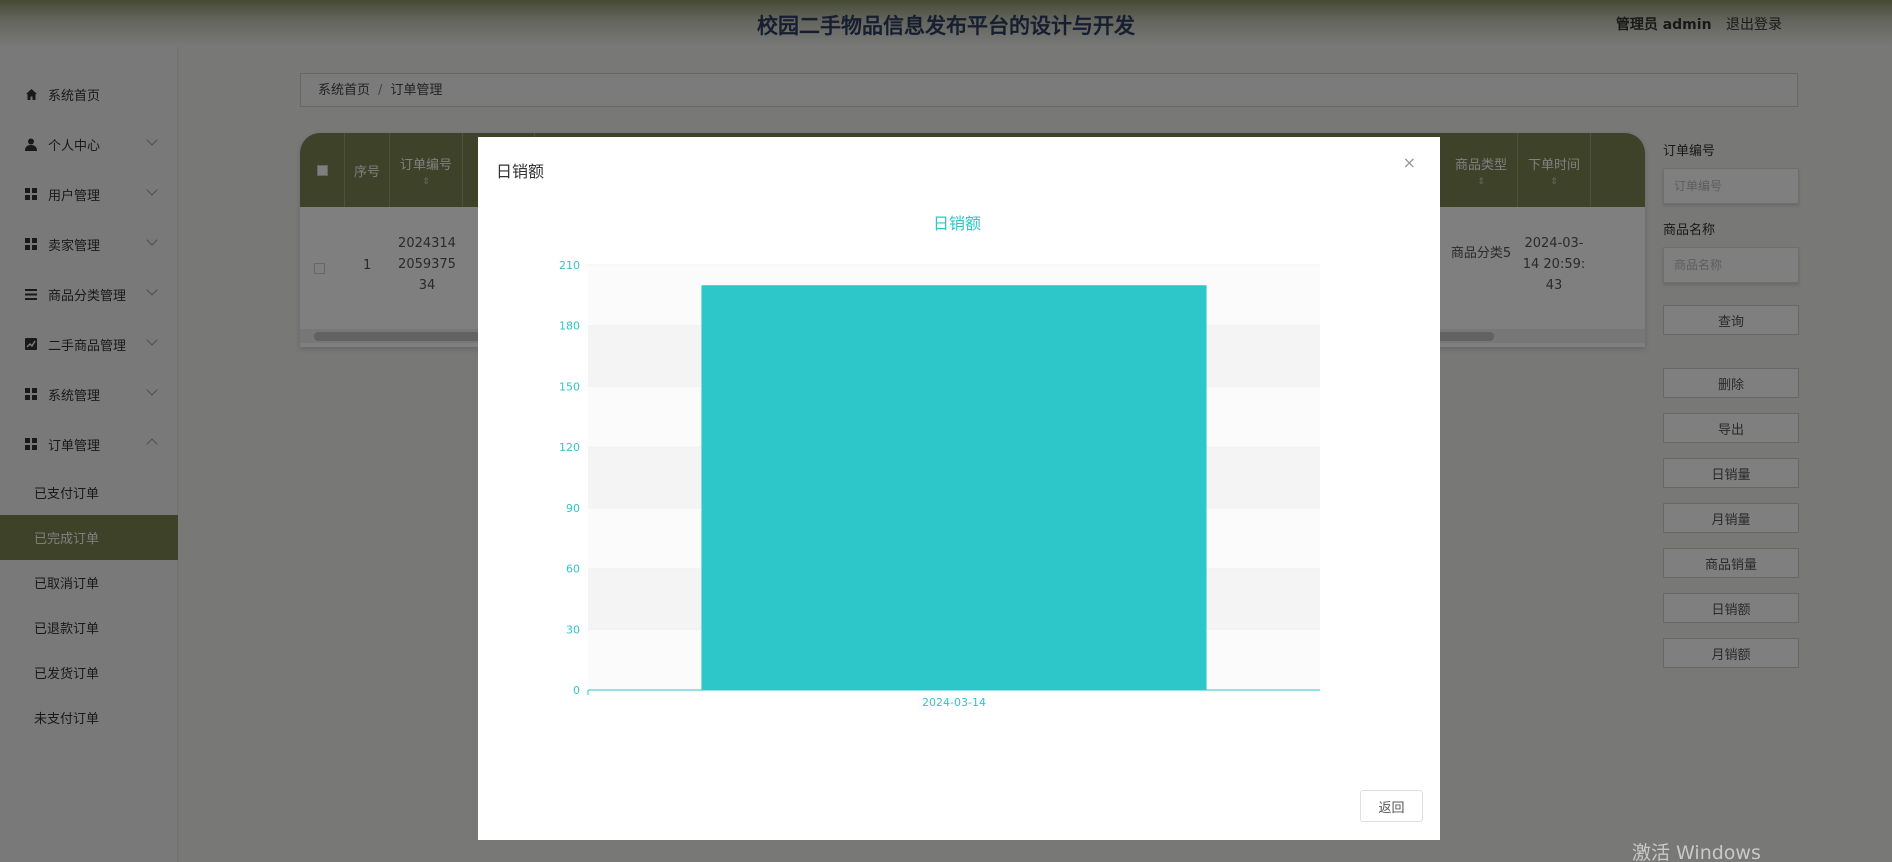 The height and width of the screenshot is (862, 1892). I want to click on back-button: 返回, so click(1391, 806).